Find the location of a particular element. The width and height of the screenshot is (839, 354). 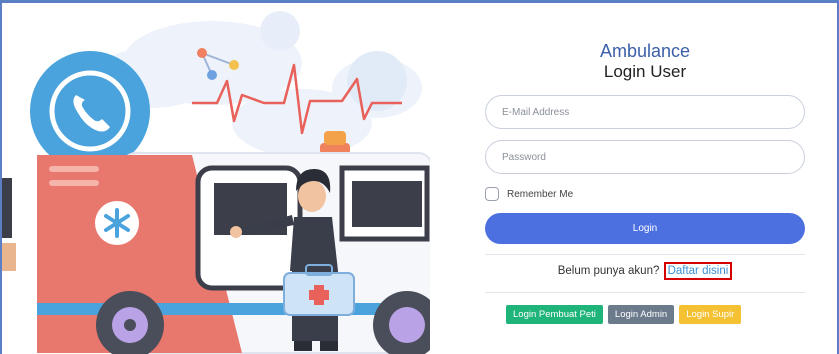

medical-star-icon is located at coordinates (117, 223).